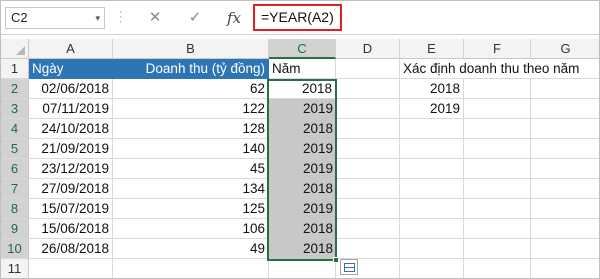 This screenshot has height=279, width=600. I want to click on cell-e8, so click(432, 209).